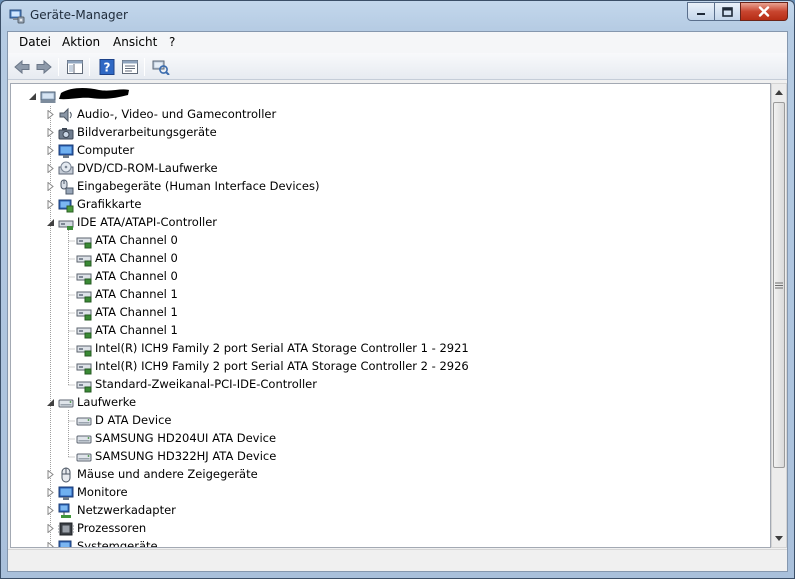  I want to click on maximize-icon, so click(727, 11).